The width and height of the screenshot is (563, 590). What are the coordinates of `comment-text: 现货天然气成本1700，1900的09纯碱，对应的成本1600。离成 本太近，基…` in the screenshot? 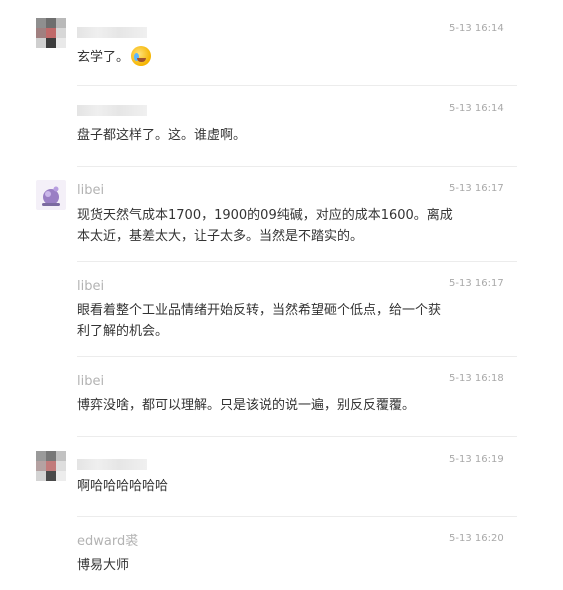 It's located at (277, 226).